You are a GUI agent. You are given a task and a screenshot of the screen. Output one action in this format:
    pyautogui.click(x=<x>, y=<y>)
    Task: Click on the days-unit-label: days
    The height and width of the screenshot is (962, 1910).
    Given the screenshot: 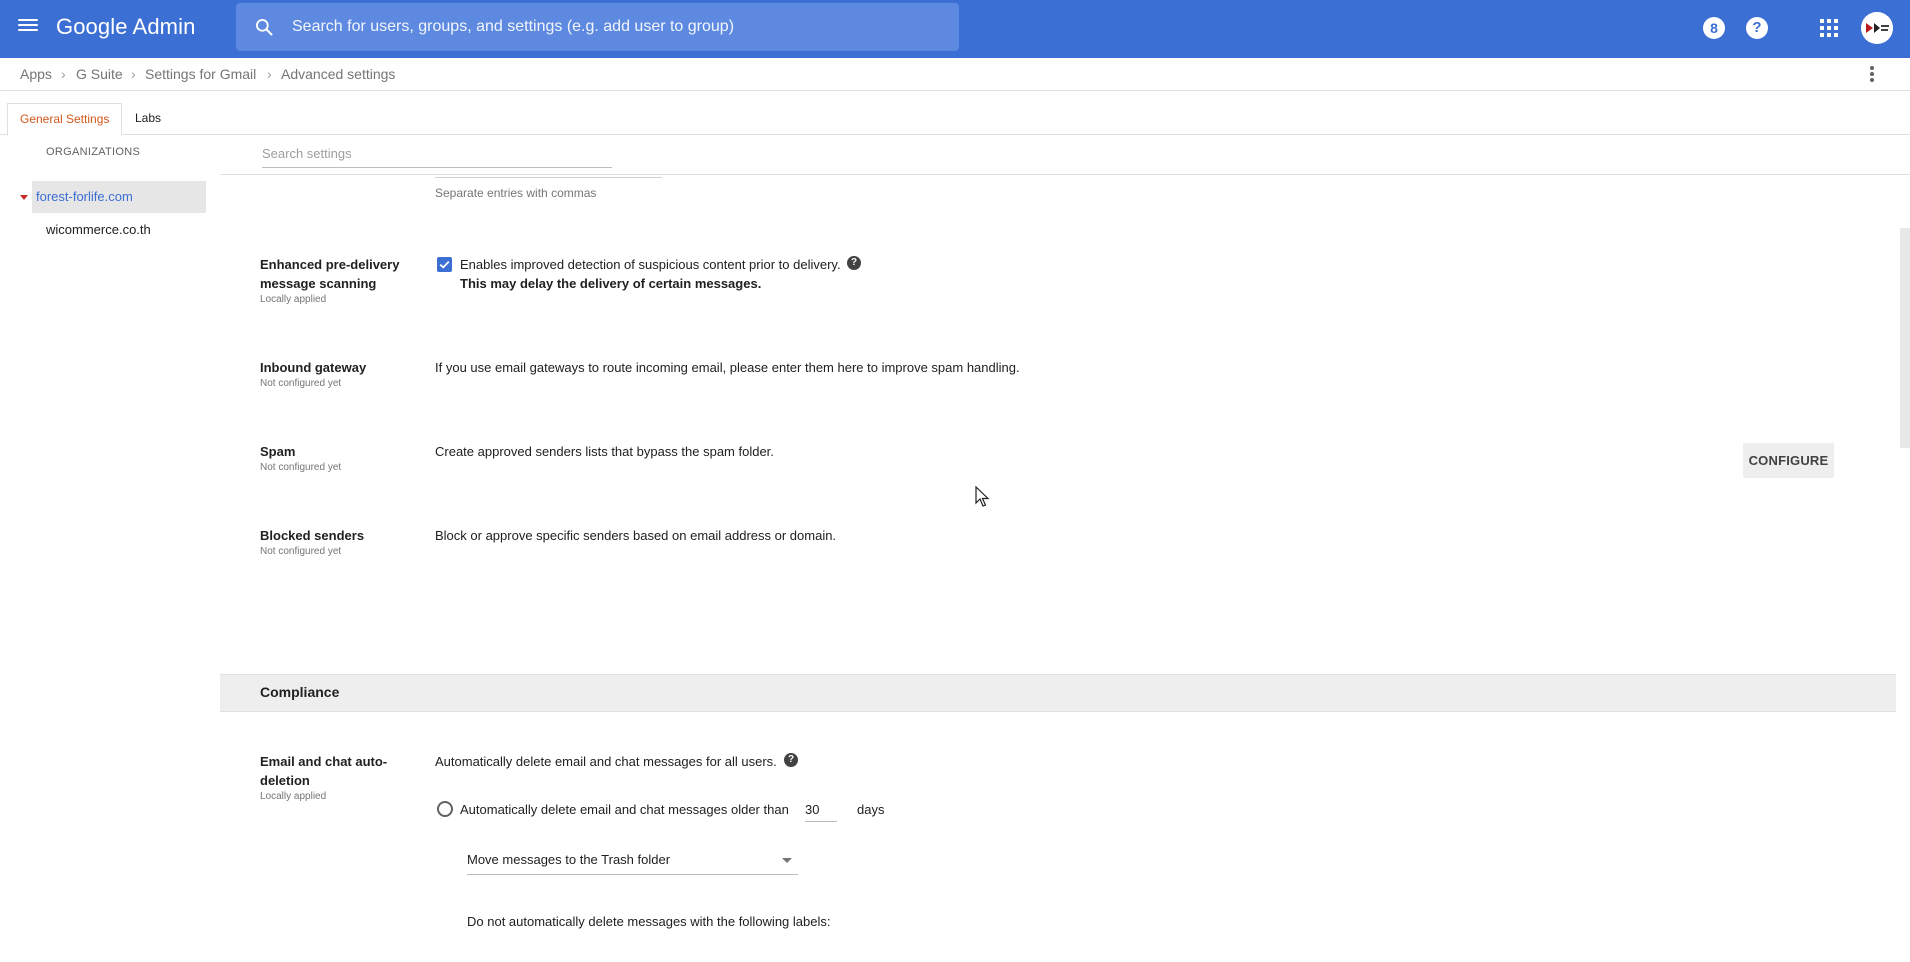 What is the action you would take?
    pyautogui.click(x=871, y=809)
    